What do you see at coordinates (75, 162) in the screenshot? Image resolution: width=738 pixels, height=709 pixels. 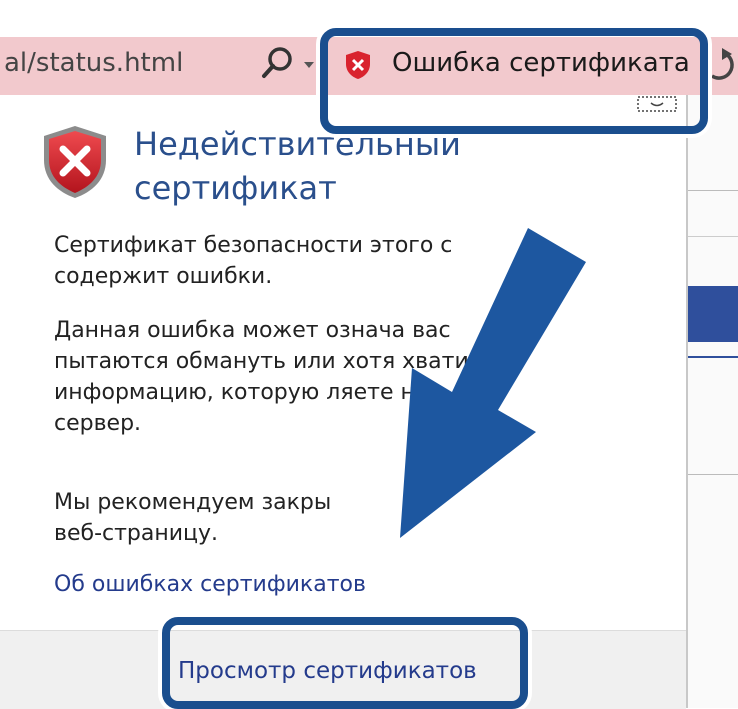 I see `shield-error-icon` at bounding box center [75, 162].